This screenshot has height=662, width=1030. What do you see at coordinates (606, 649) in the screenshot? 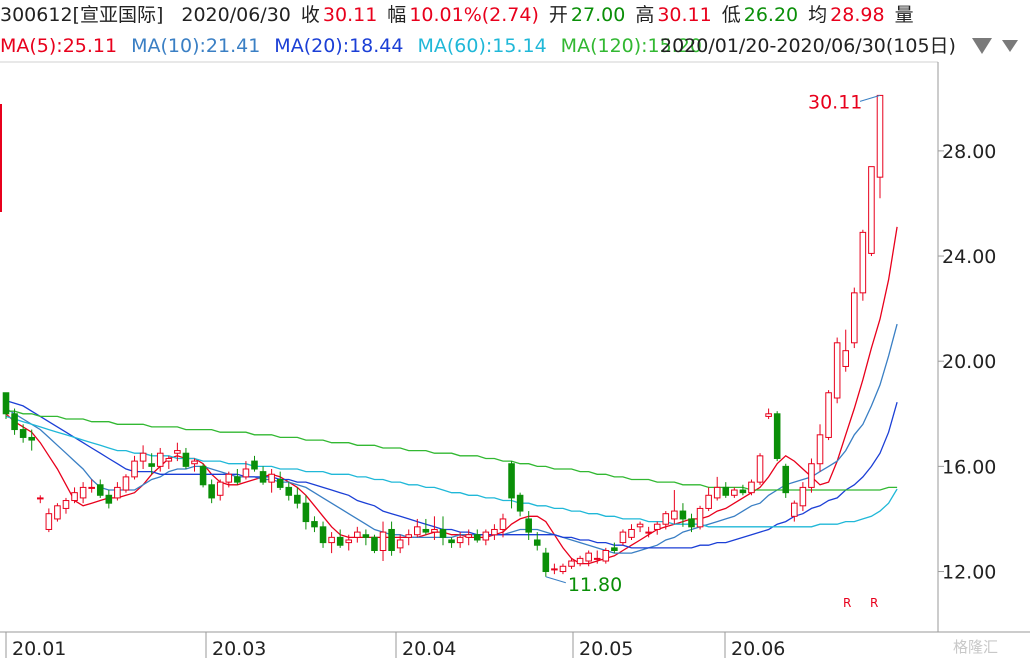
I see `x-tick-label-3: 20.05` at bounding box center [606, 649].